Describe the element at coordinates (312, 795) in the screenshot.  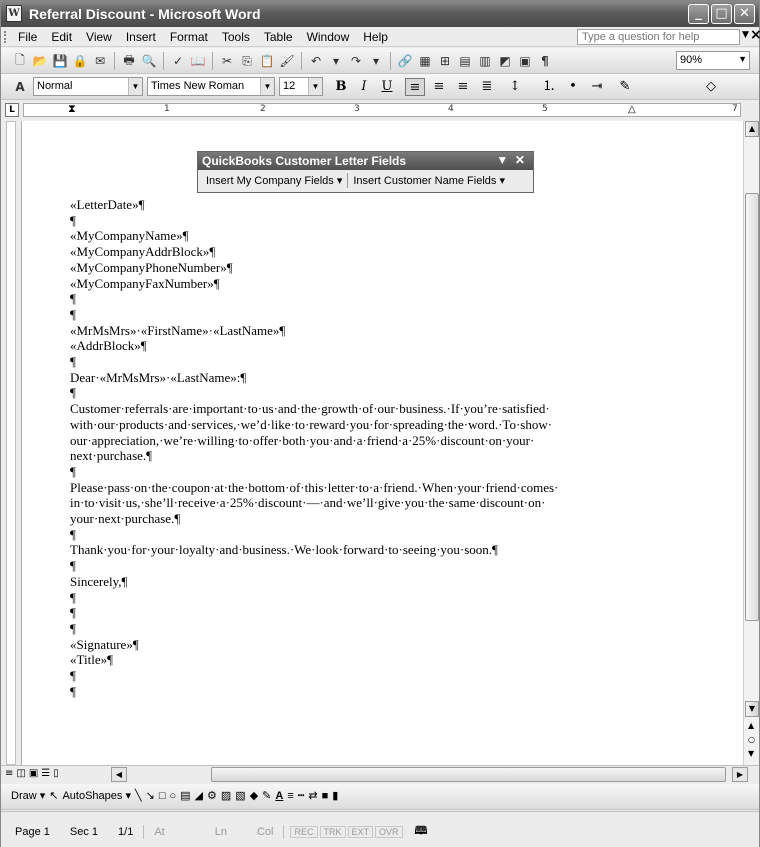
I see `arrow-style-icon: ⇄` at that location.